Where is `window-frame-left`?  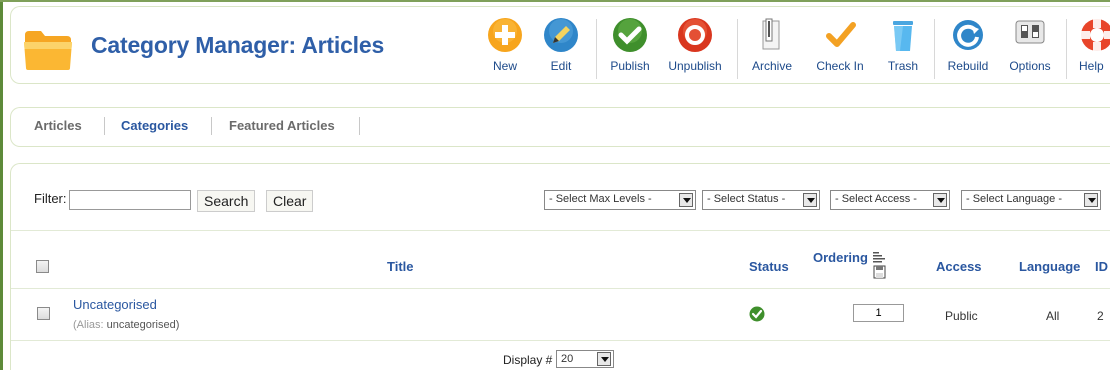
window-frame-left is located at coordinates (1, 185).